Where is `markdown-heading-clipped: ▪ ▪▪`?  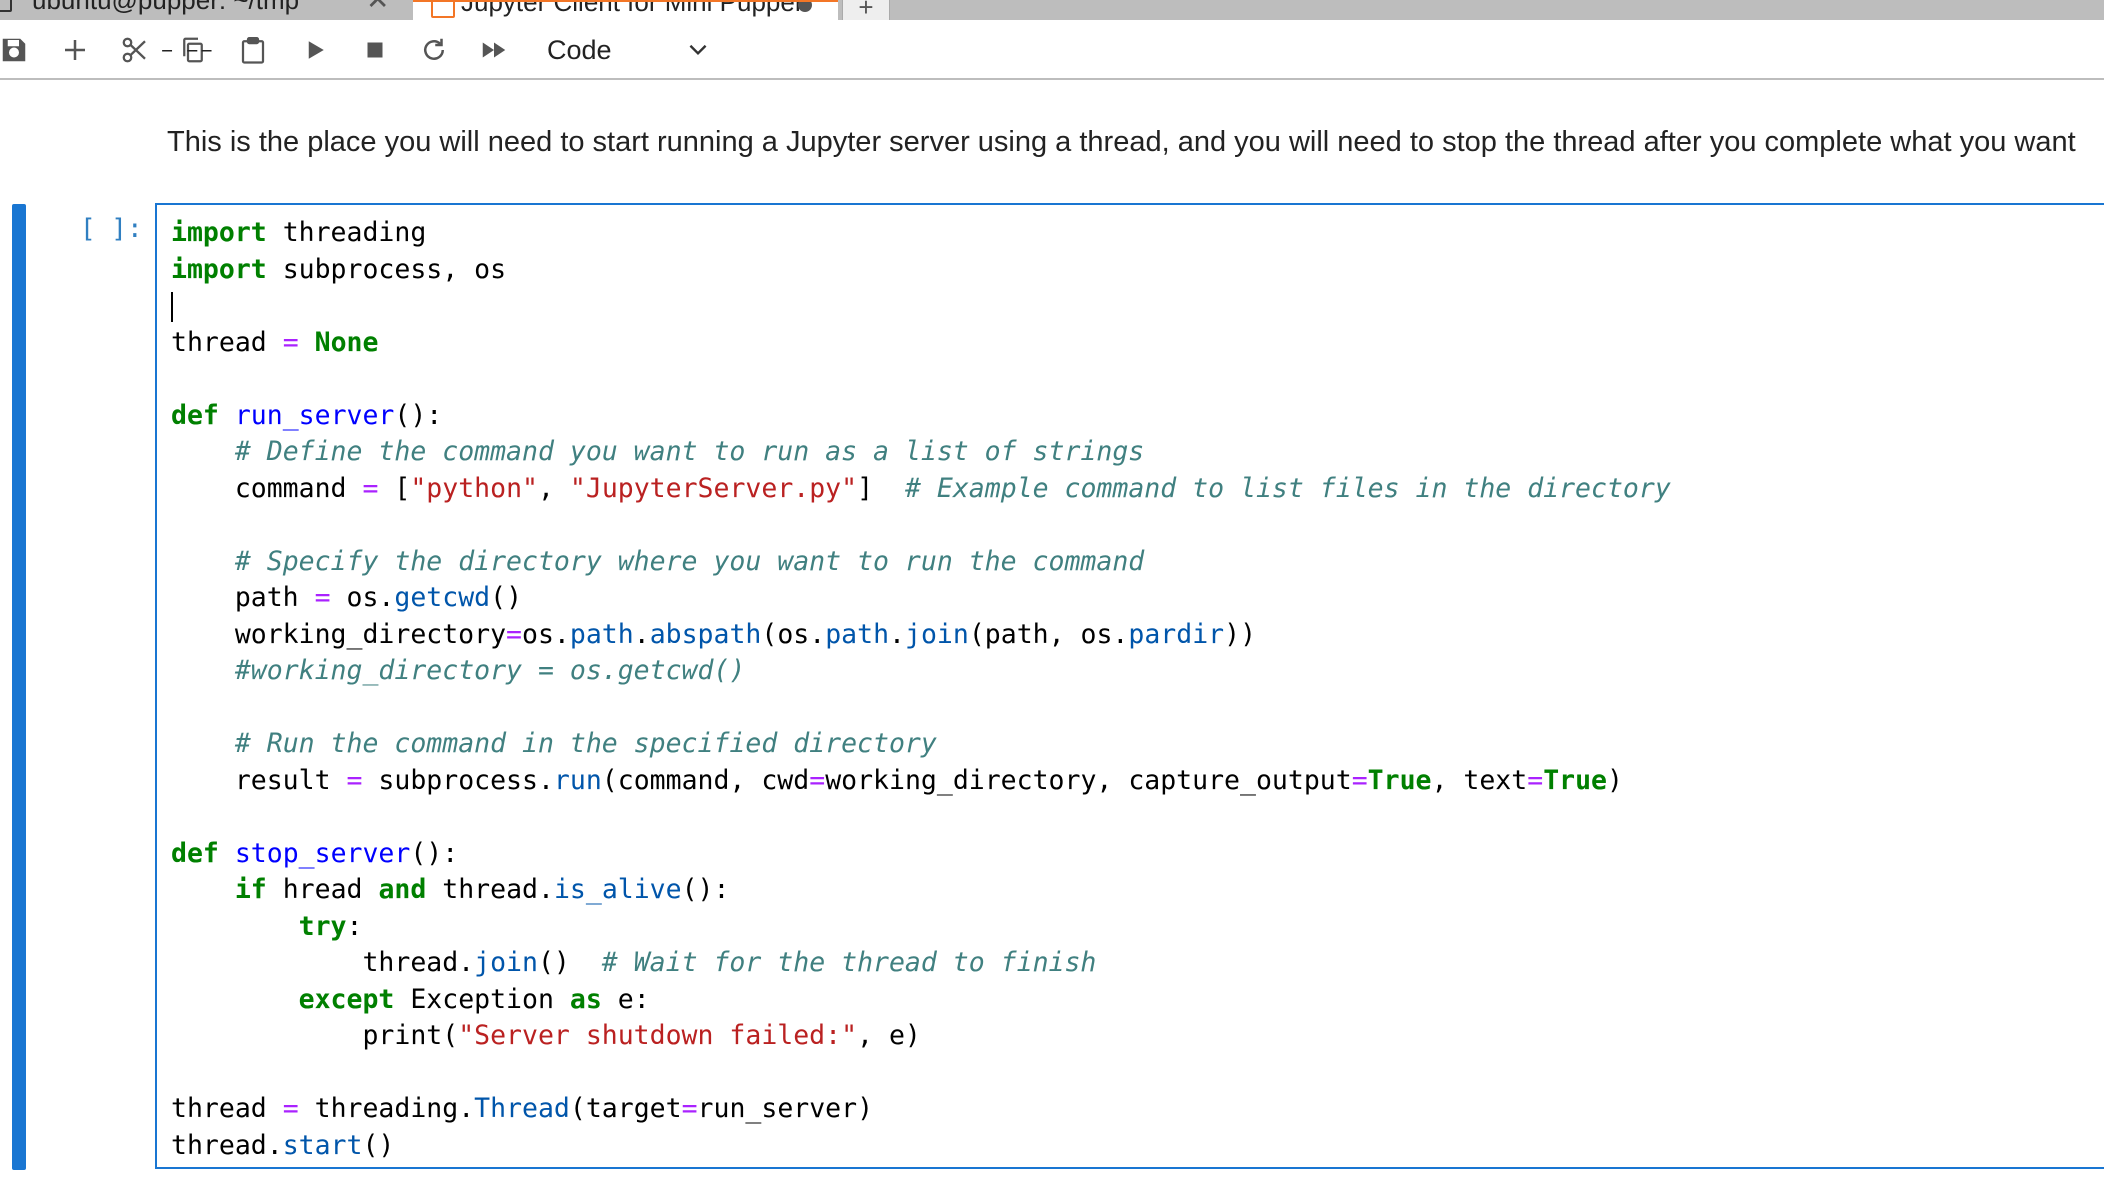 markdown-heading-clipped: ▪ ▪▪ is located at coordinates (240, 65).